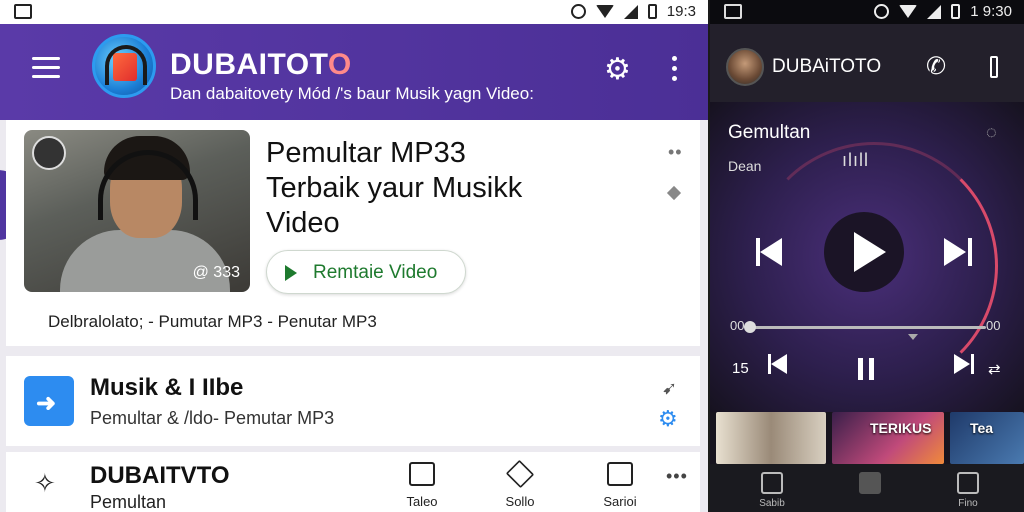  I want to click on status-icons: 19:3, so click(633, 11).